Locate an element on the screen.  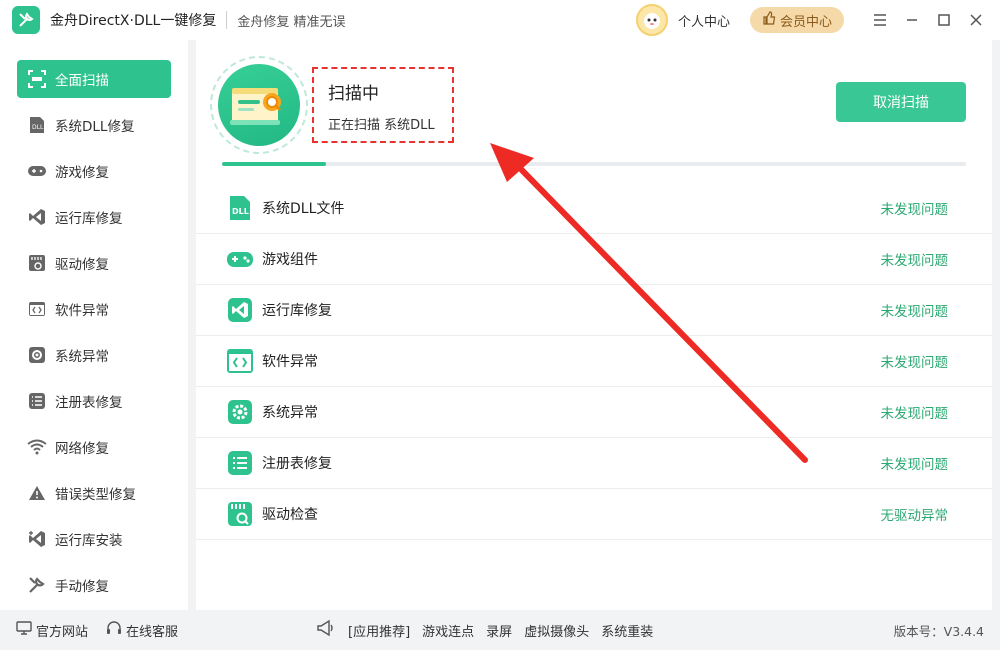
list-item: DLL 系统DLL文件 未发现问题 is located at coordinates (594, 208).